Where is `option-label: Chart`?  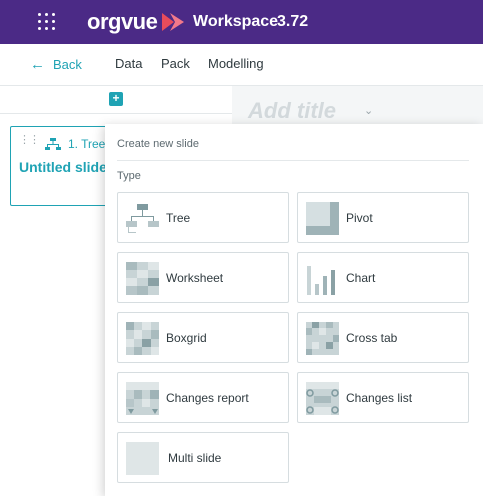
option-label: Chart is located at coordinates (361, 278).